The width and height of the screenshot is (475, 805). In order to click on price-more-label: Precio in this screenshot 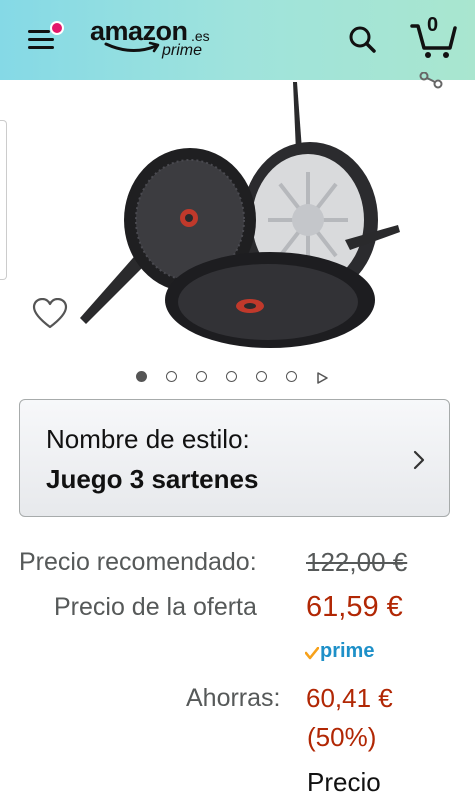, I will do `click(344, 782)`.